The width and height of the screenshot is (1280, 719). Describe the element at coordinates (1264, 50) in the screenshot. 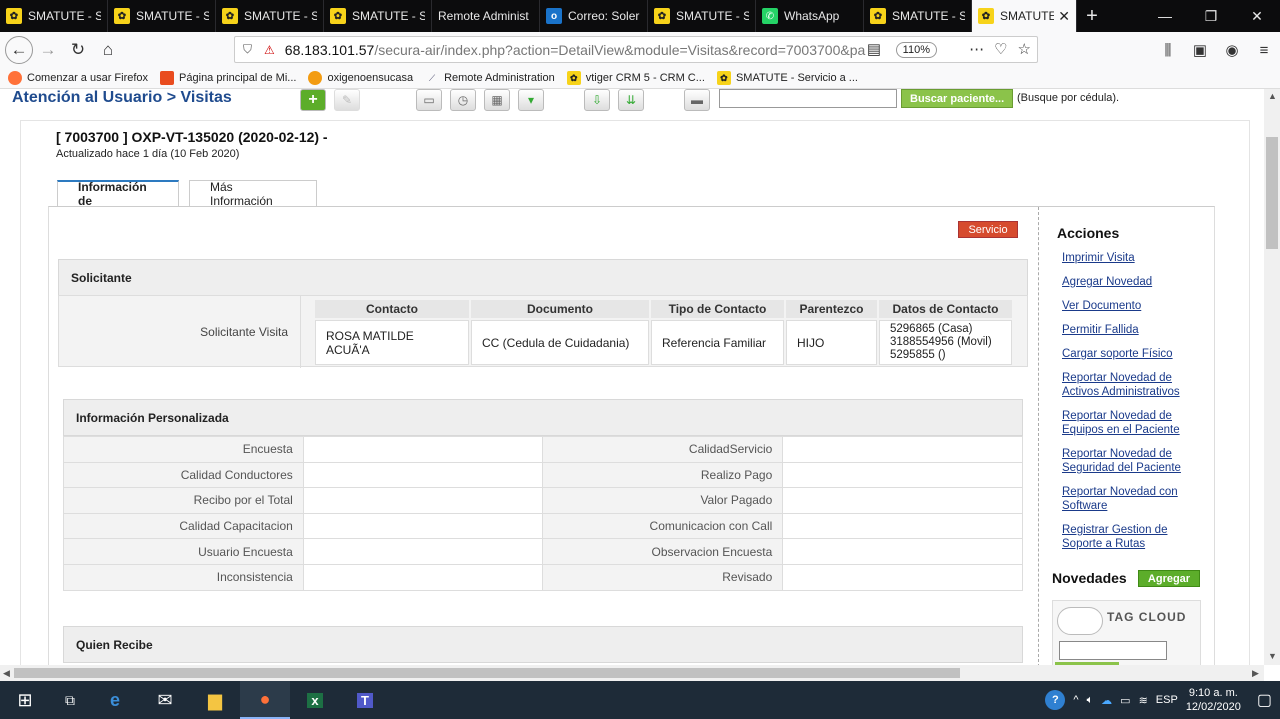

I see `menu-icon: ≡` at that location.